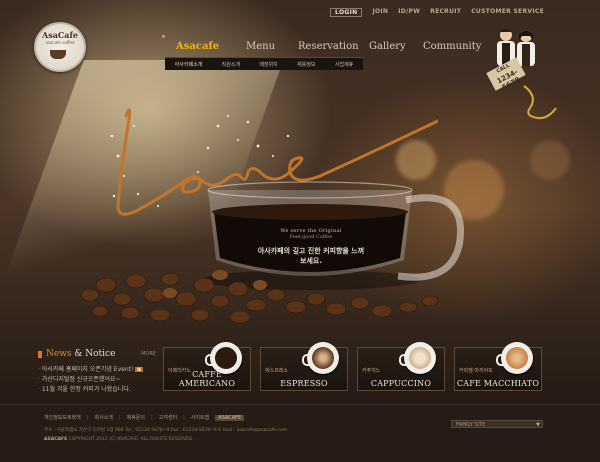 This screenshot has height=462, width=600. I want to click on nav-dot, so click(163, 36).